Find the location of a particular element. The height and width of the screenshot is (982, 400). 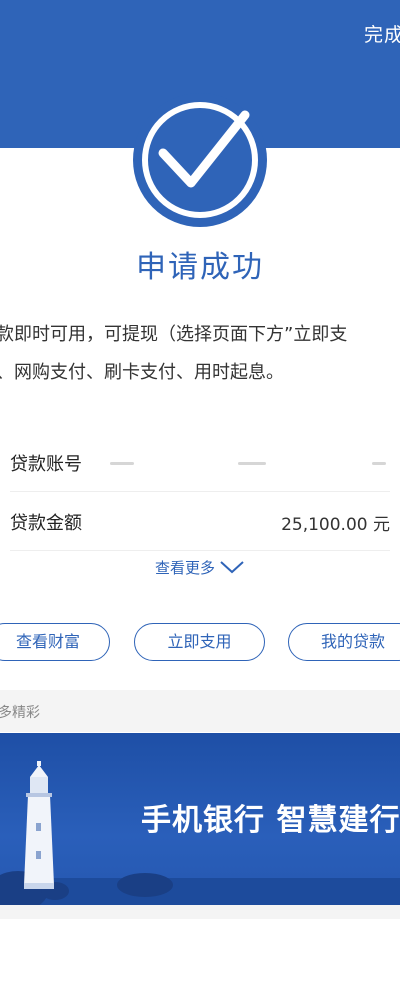

loan-amount-value: 25,100.00 元 is located at coordinates (335, 525).